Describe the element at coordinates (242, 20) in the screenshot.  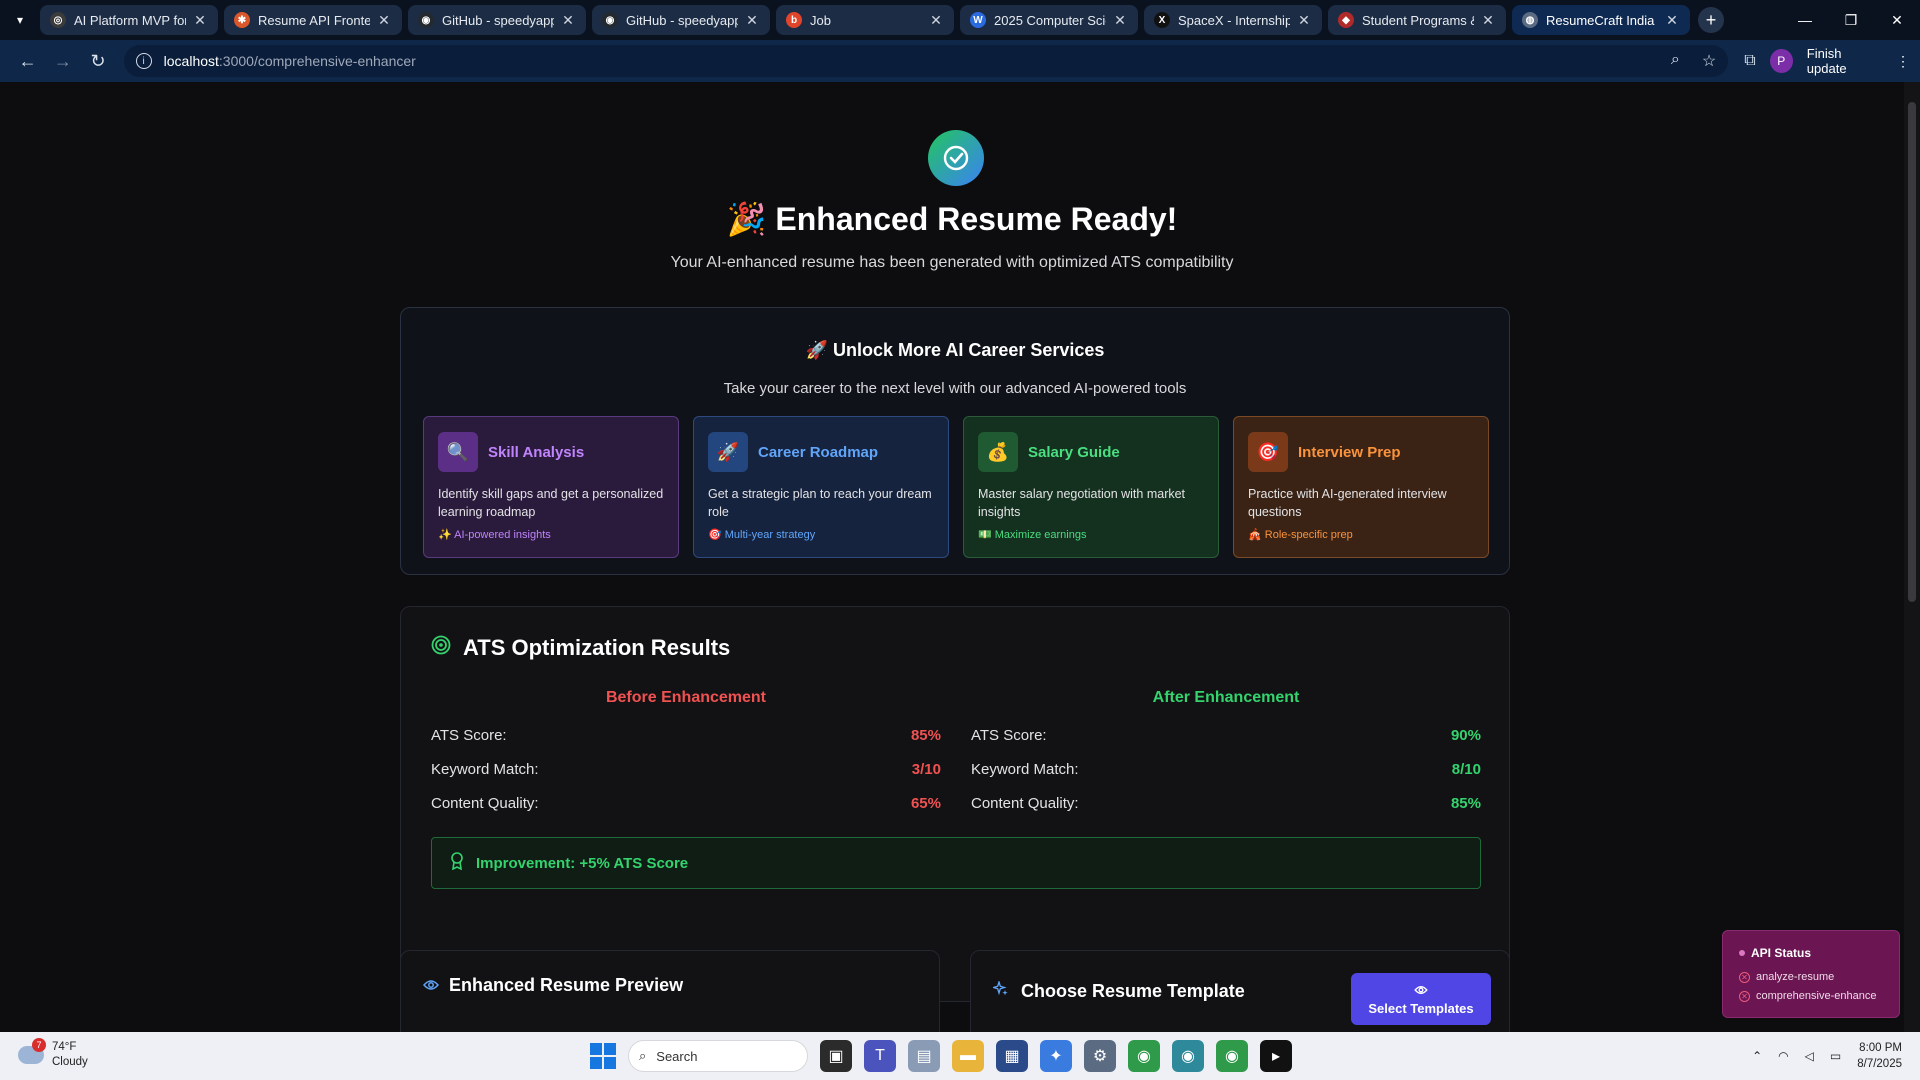
I see `tab-favicon-icon: ✱` at that location.